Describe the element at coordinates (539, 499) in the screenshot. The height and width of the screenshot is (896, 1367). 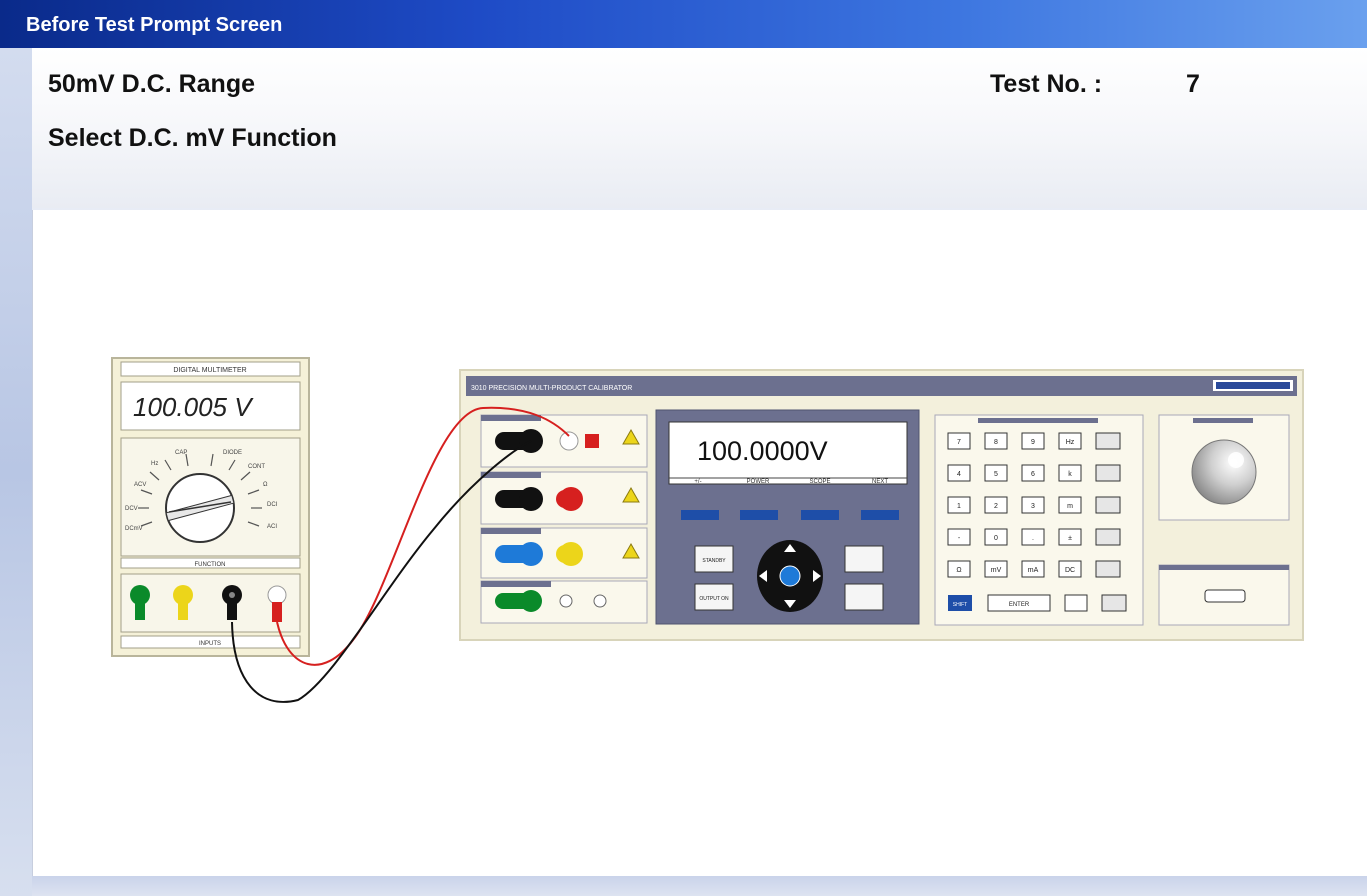
I see `current-terminals` at that location.